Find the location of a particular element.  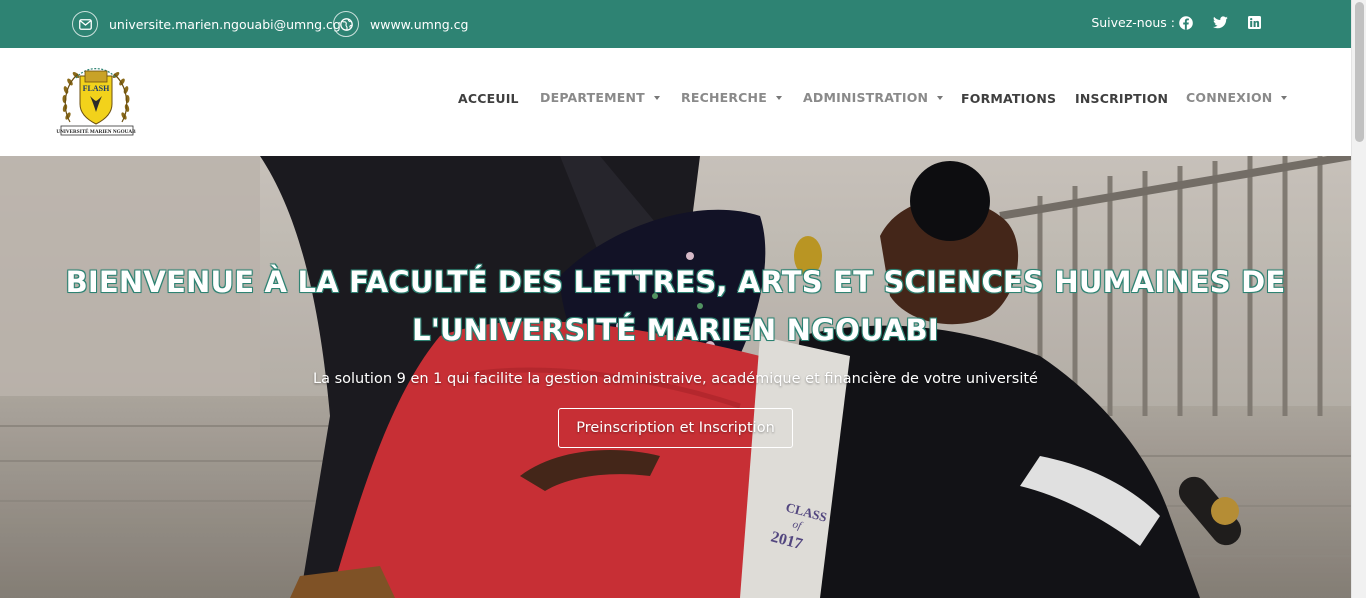

nav-label: FORMATIONS is located at coordinates (1008, 98).